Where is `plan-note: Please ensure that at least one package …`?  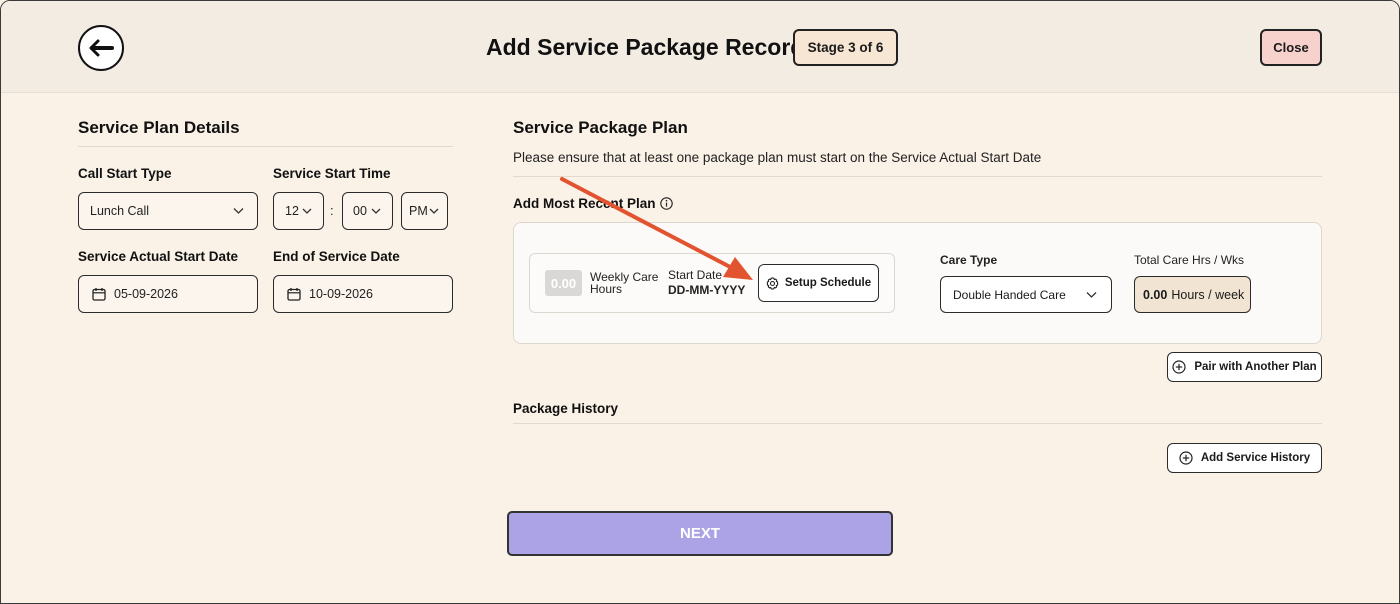
plan-note: Please ensure that at least one package … is located at coordinates (777, 157).